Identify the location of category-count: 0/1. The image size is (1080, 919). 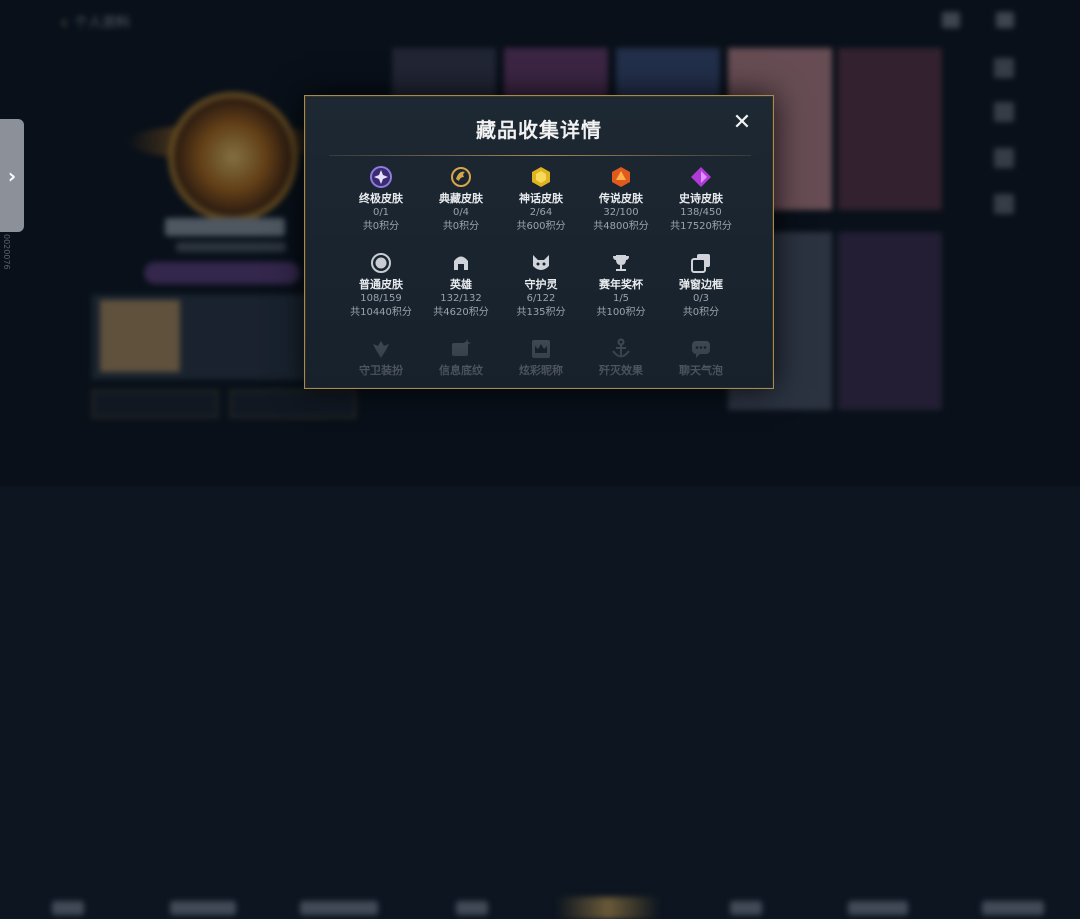
(381, 212).